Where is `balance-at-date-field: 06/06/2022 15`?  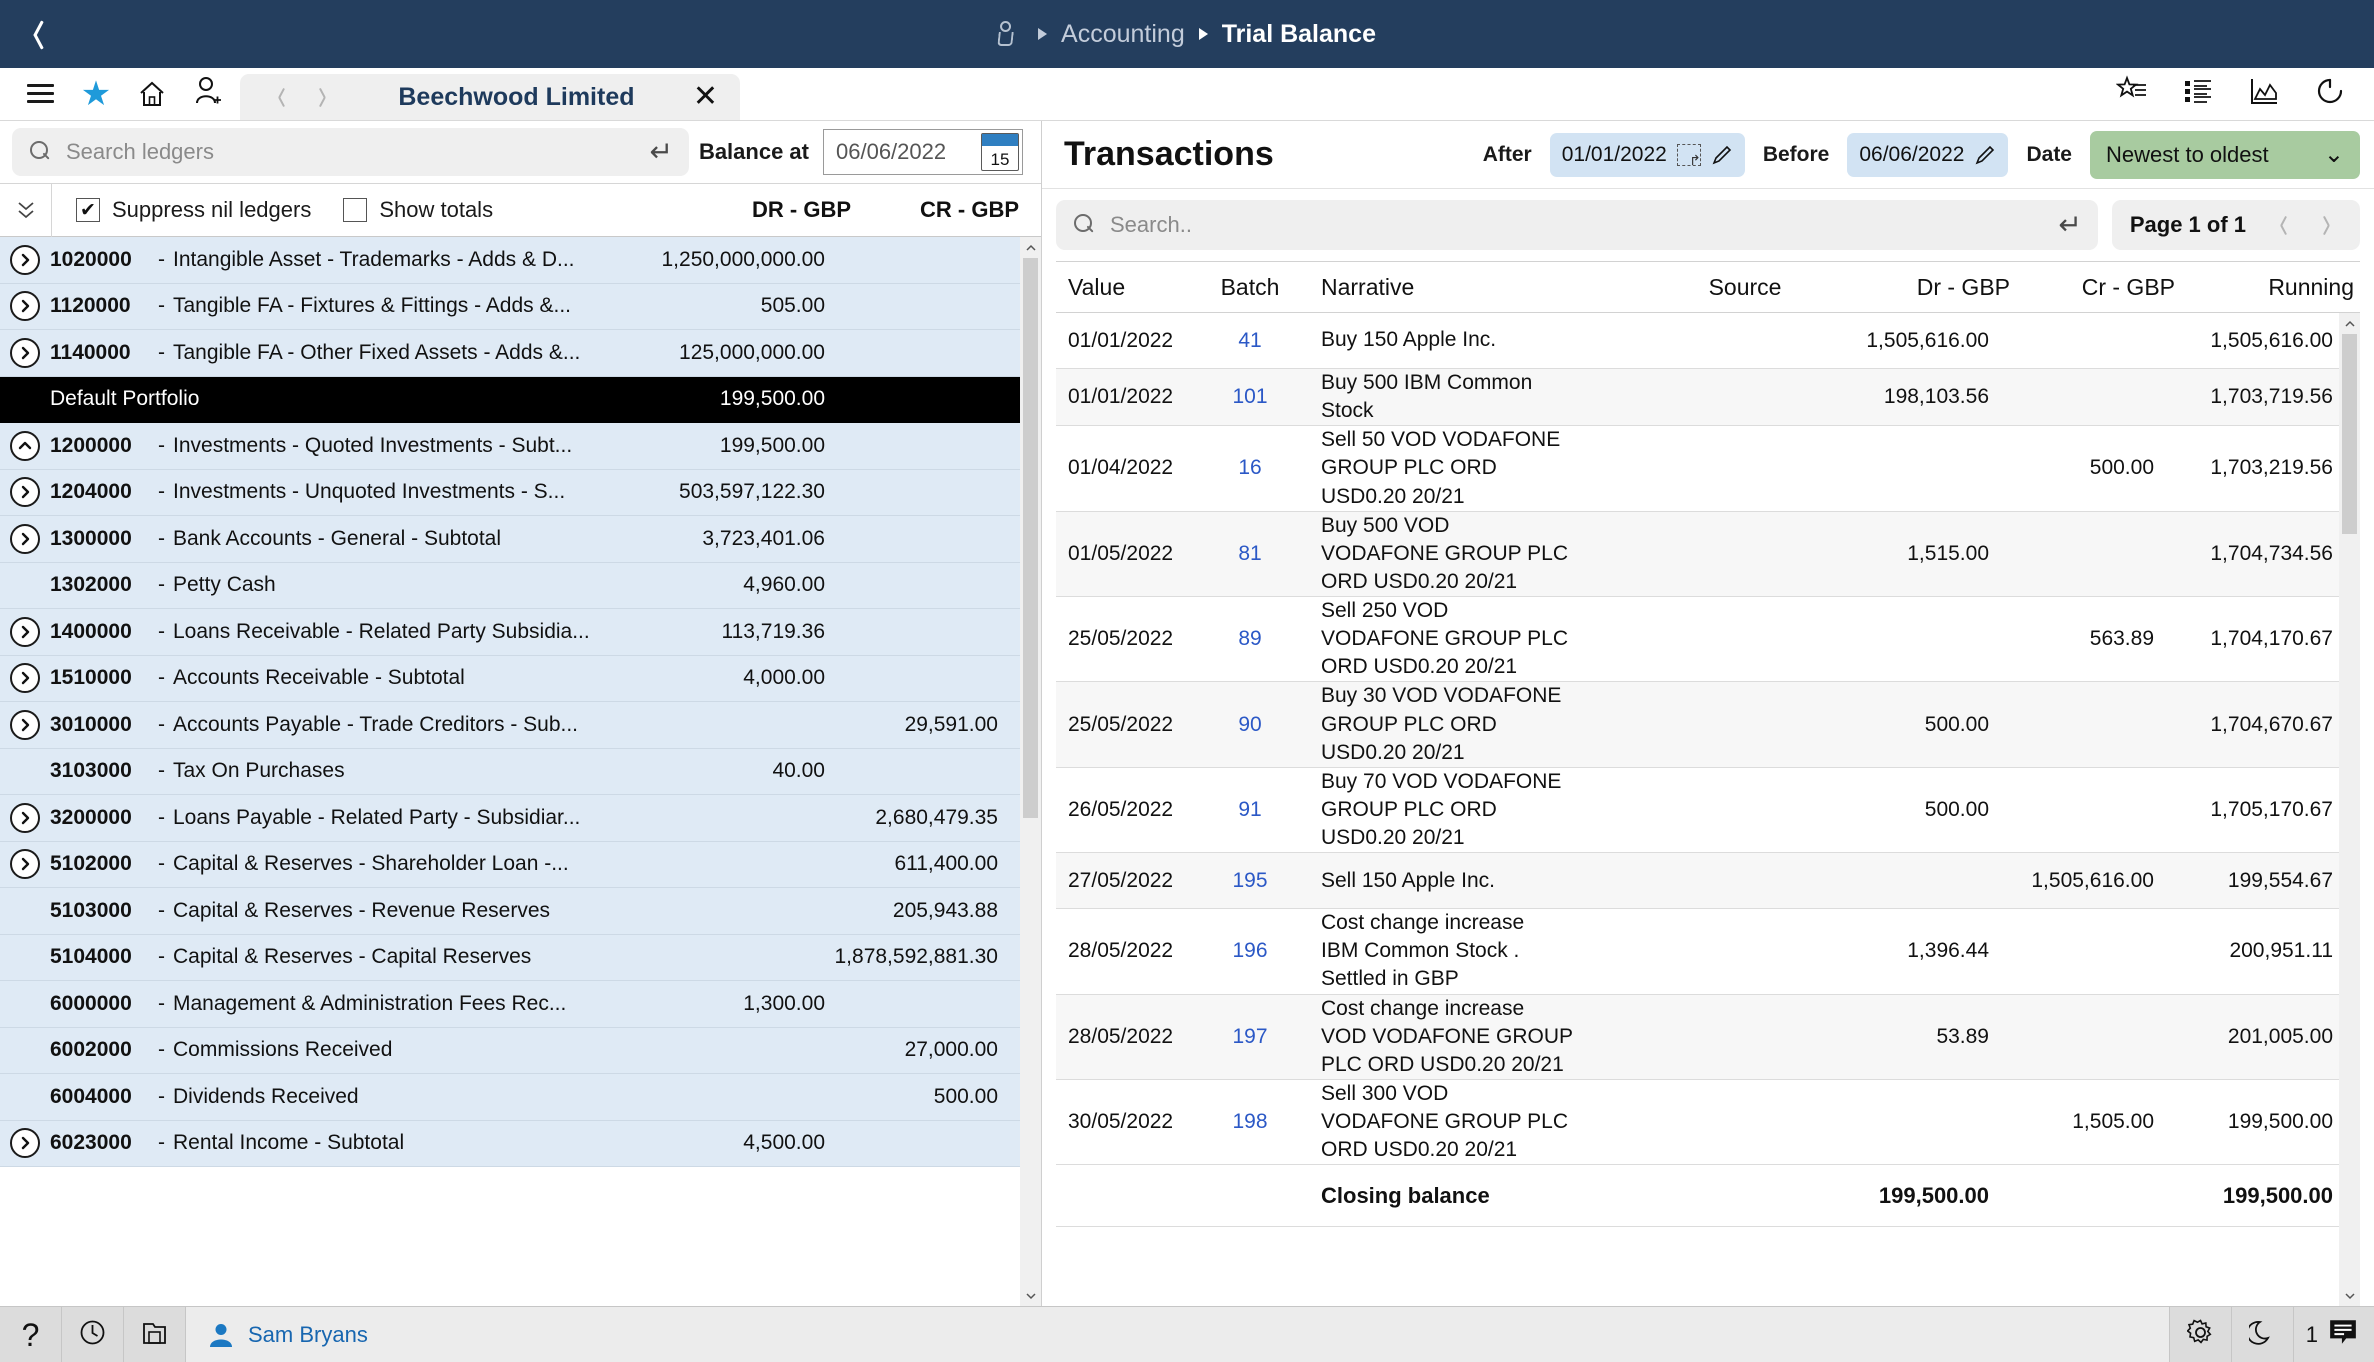
balance-at-date-field: 06/06/2022 15 is located at coordinates (923, 152).